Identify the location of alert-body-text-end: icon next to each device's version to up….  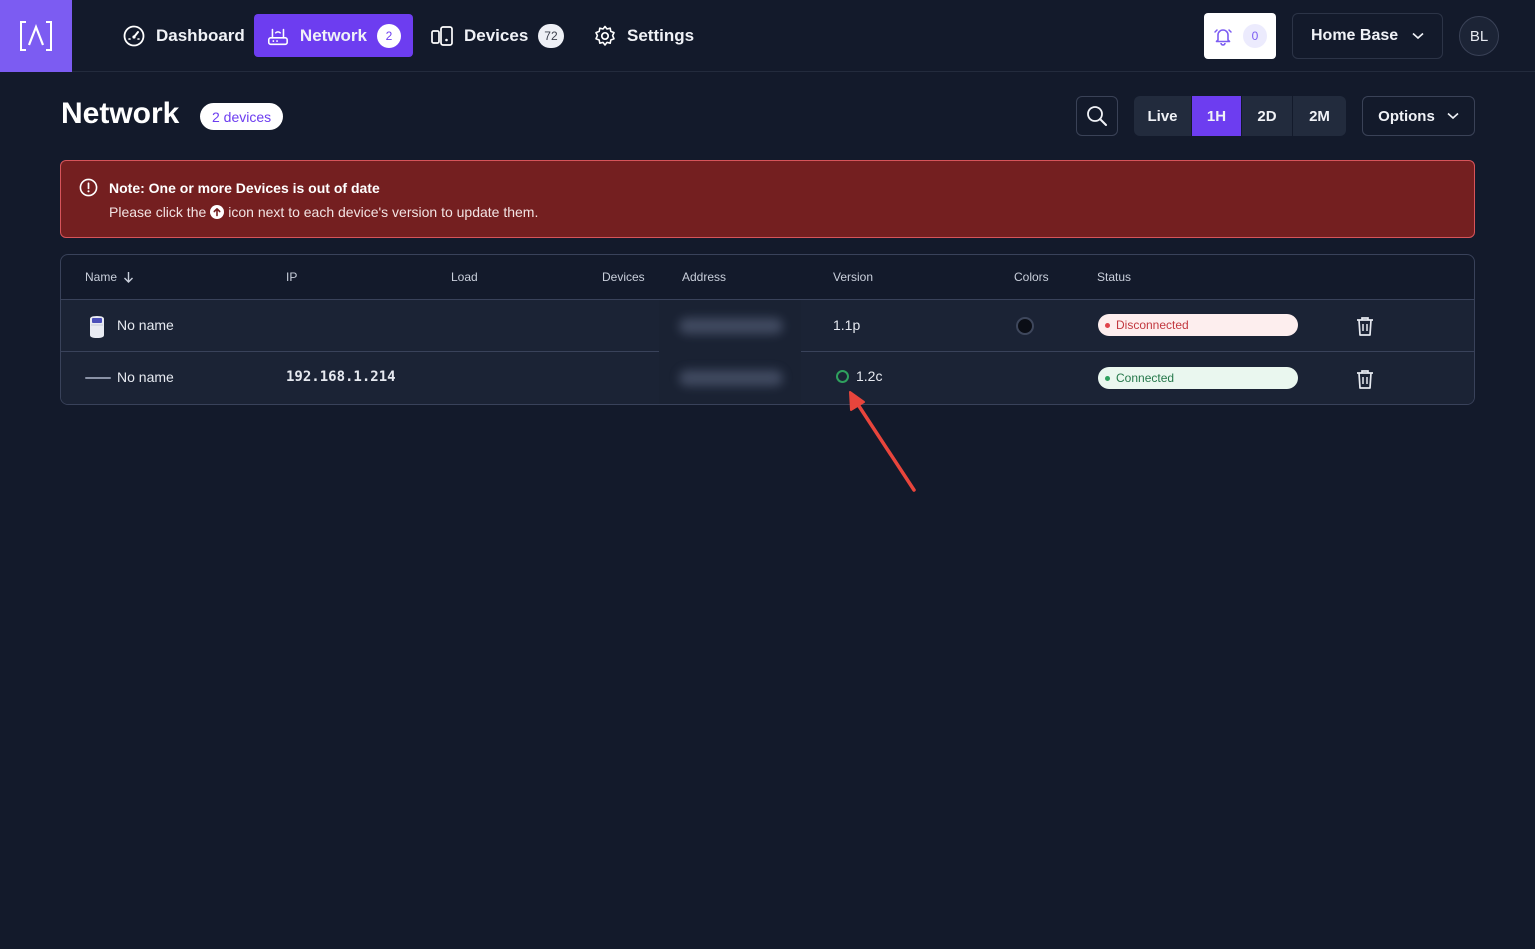
(383, 212).